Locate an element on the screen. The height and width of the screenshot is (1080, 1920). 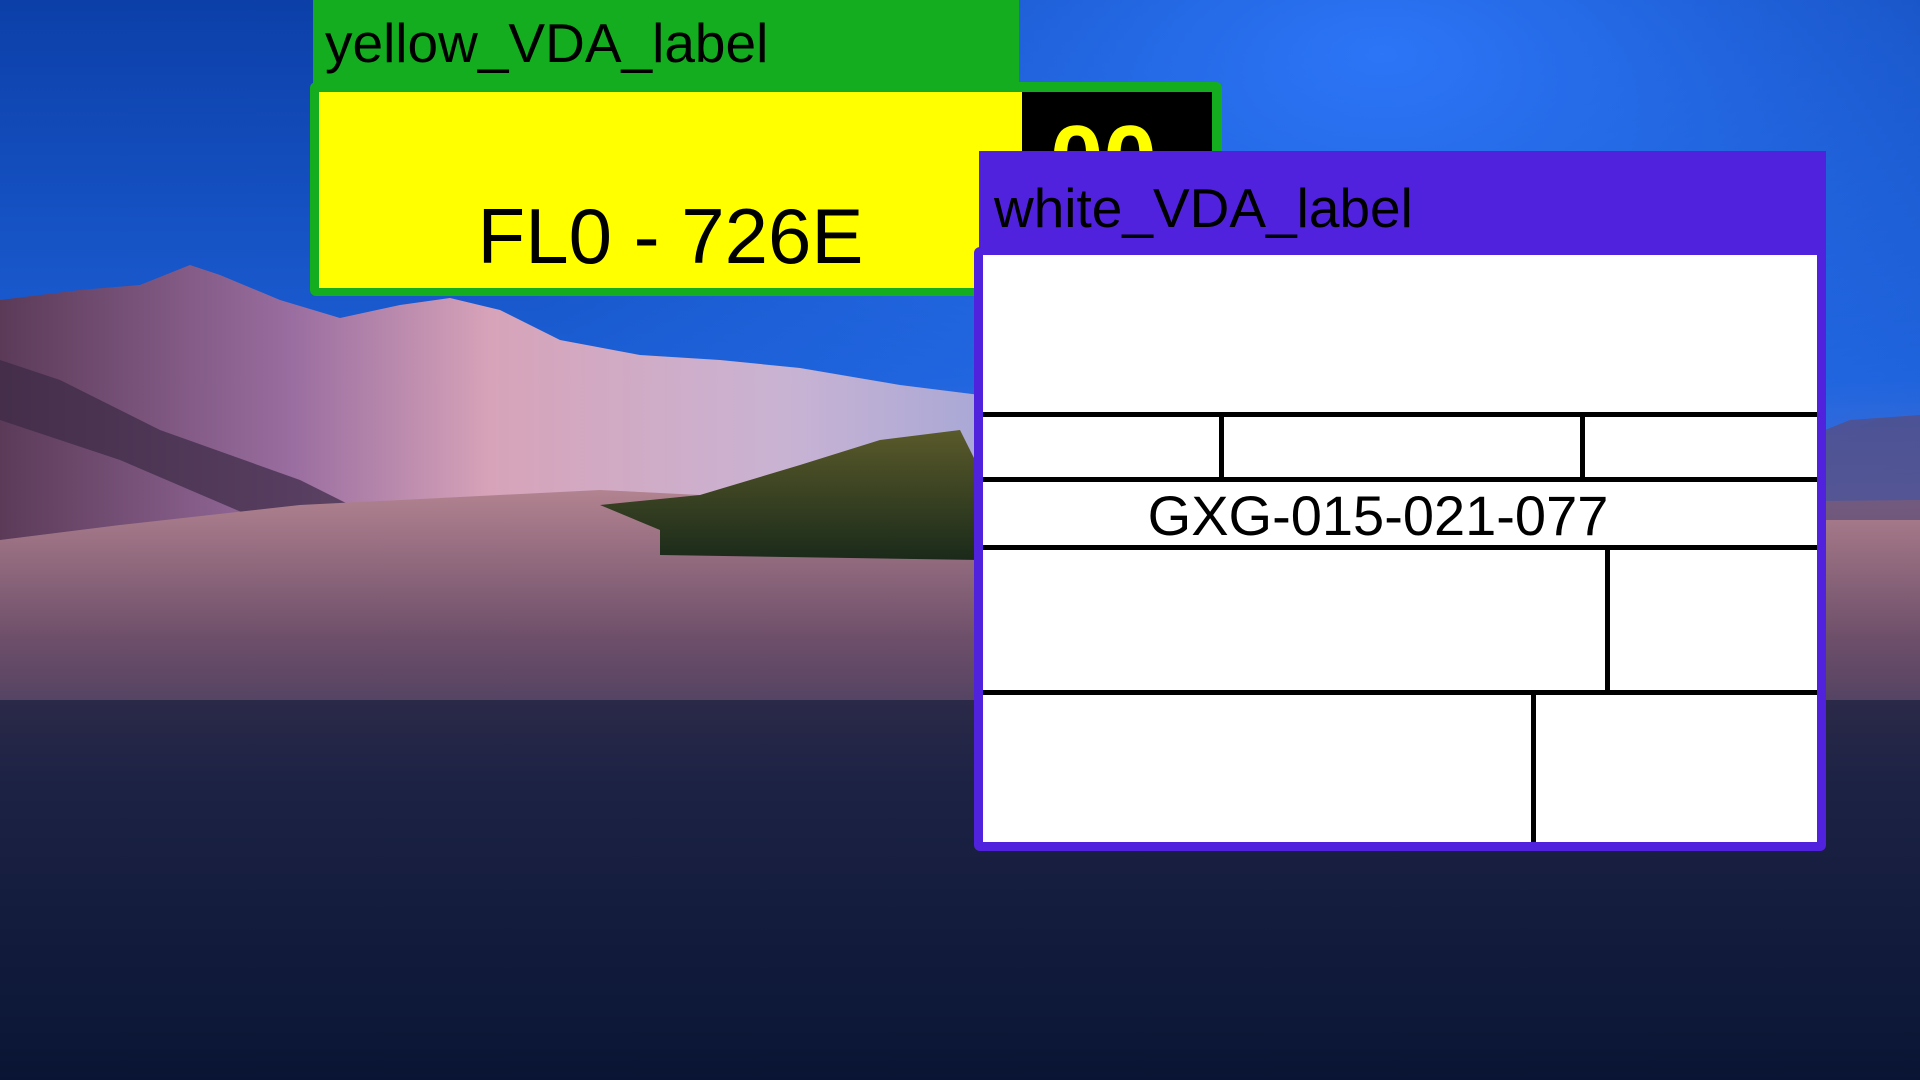
white-window-title: white_VDA_label is located at coordinates (1203, 208).